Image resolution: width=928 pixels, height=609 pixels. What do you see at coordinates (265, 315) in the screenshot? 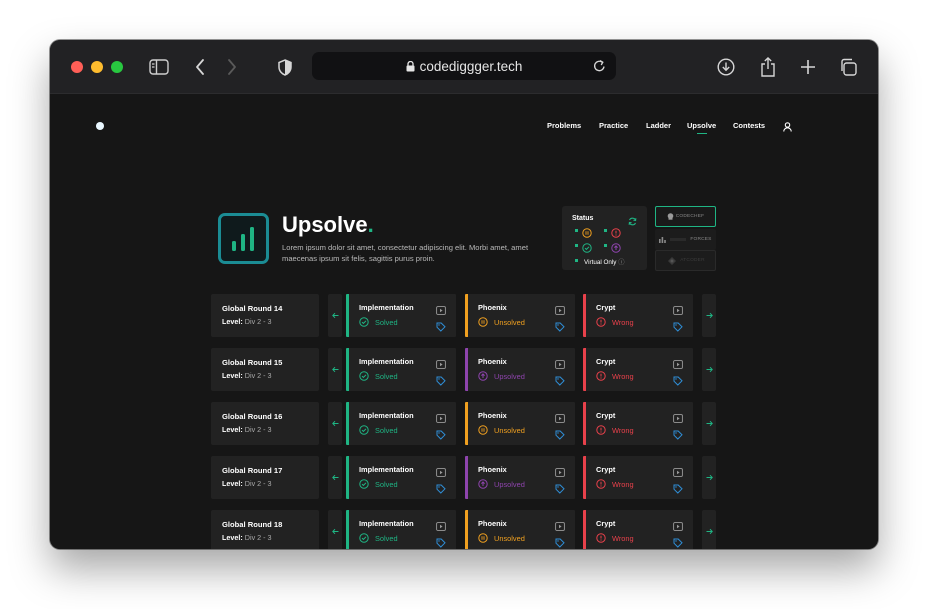
I see `round-card: Global Round 14 Level Div 2 - 3` at bounding box center [265, 315].